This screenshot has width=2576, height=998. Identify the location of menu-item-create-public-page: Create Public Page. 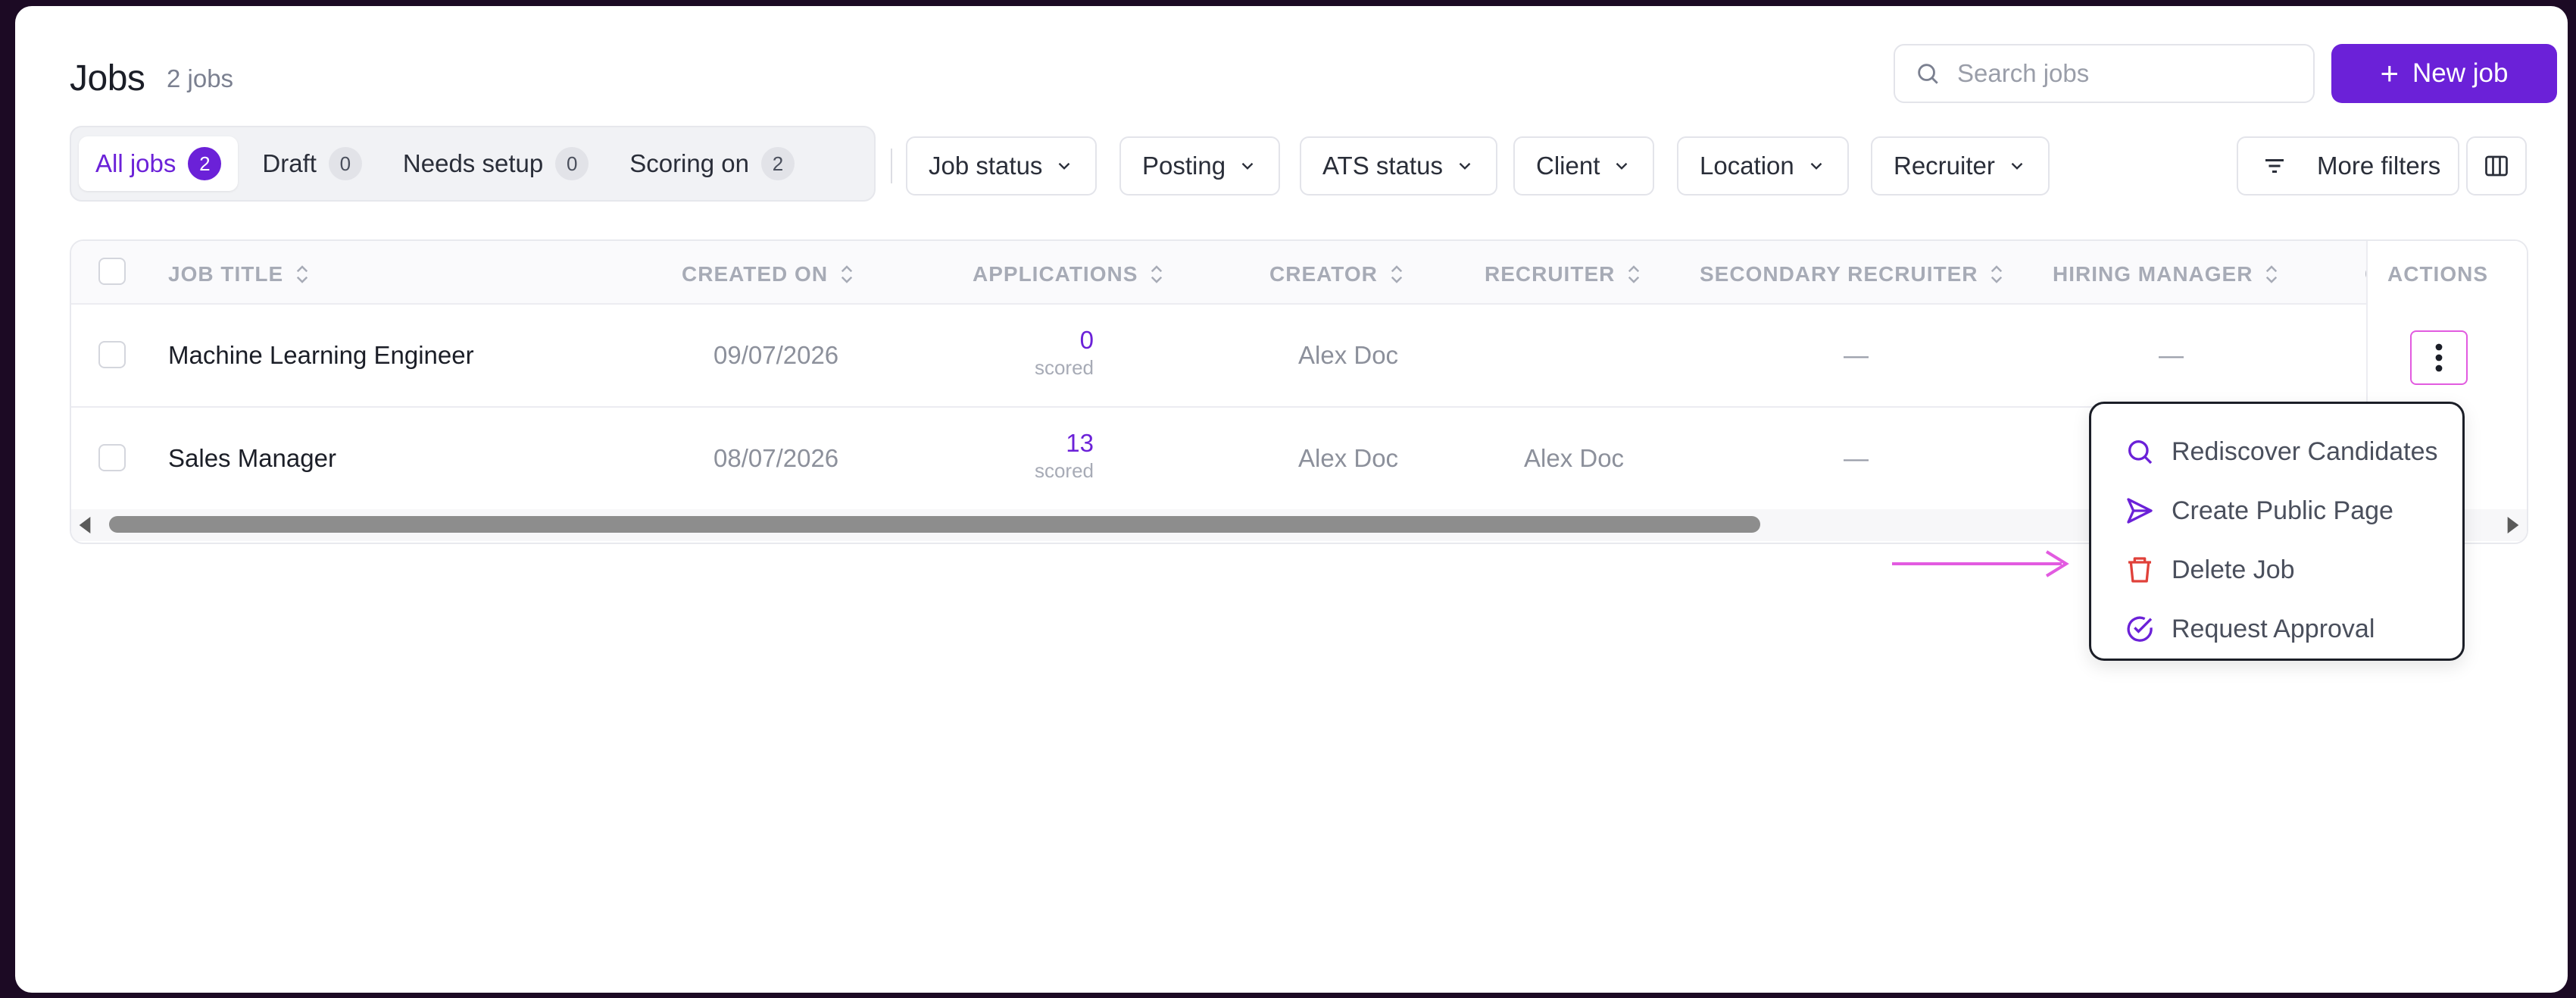
(2276, 510).